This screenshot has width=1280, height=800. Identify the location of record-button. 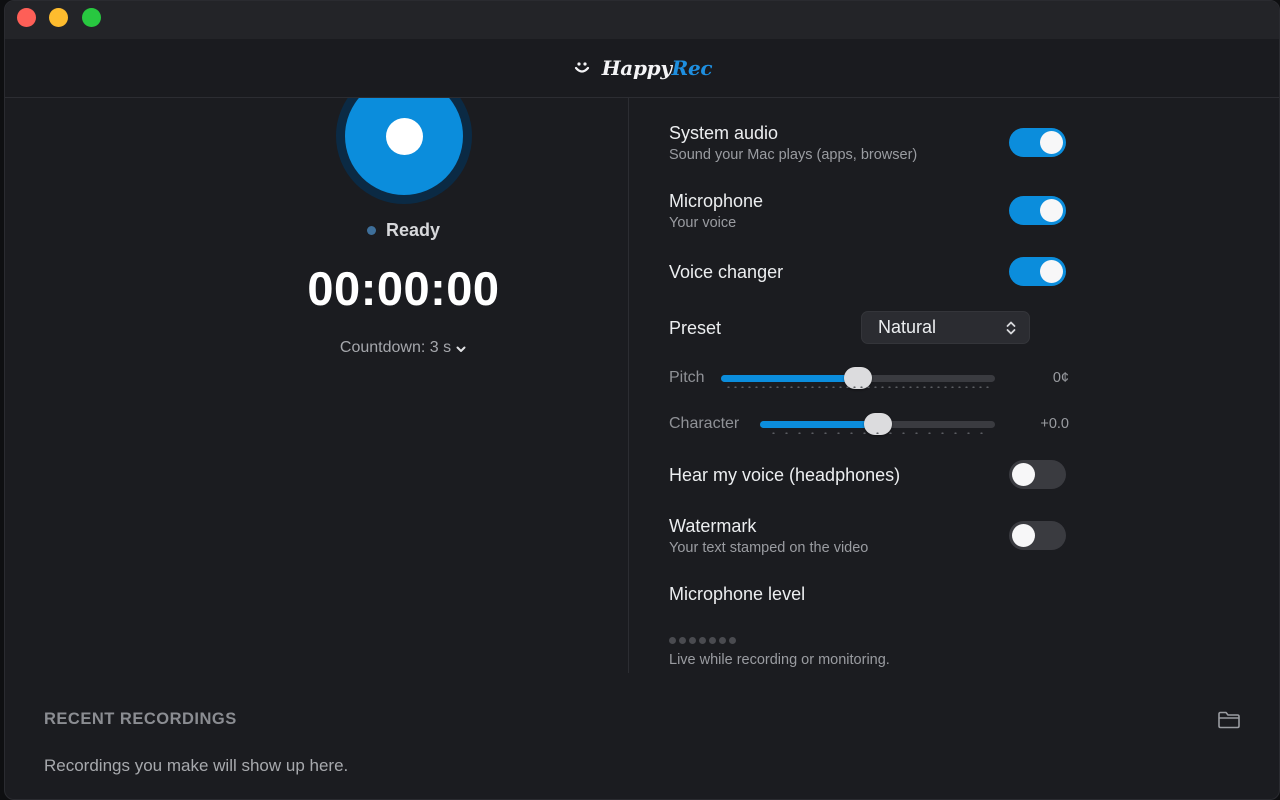
(404, 151).